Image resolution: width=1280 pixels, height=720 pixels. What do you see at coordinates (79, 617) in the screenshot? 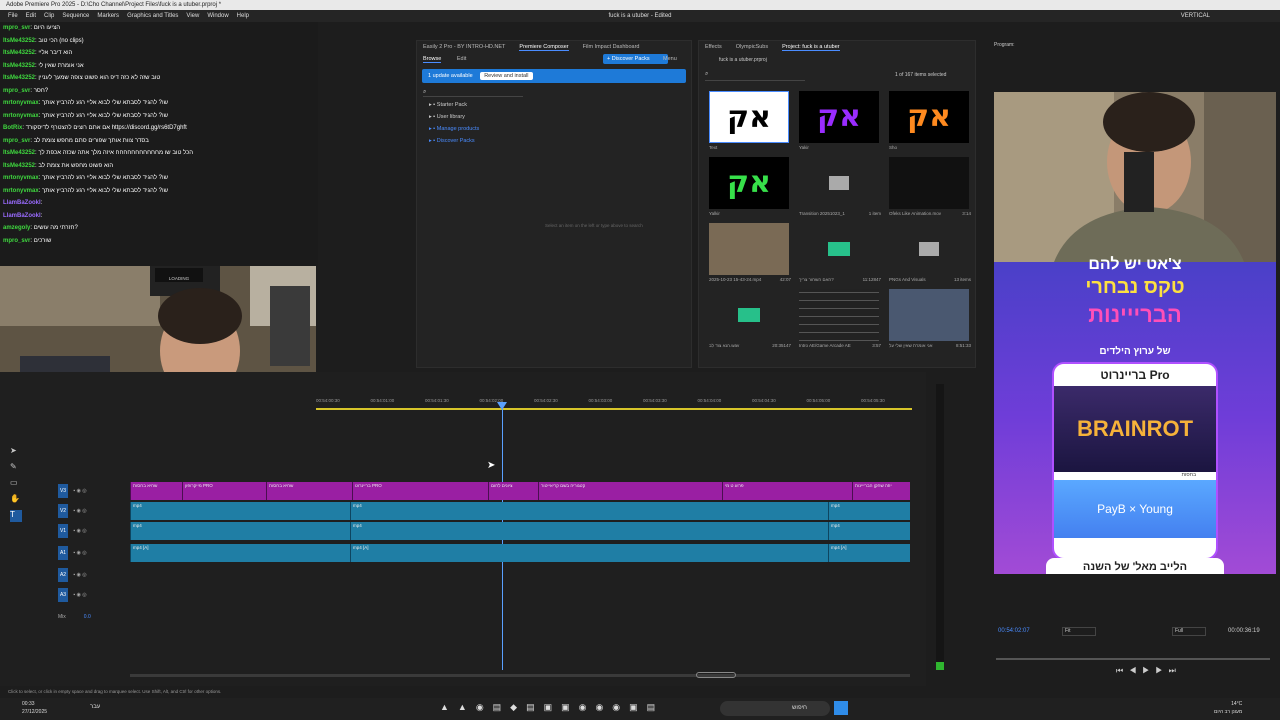
I see `track-header-mix: Mix 0.0` at bounding box center [79, 617].